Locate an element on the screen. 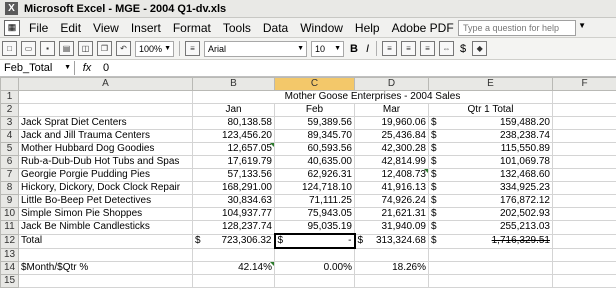  italic-button: I is located at coordinates (367, 49).